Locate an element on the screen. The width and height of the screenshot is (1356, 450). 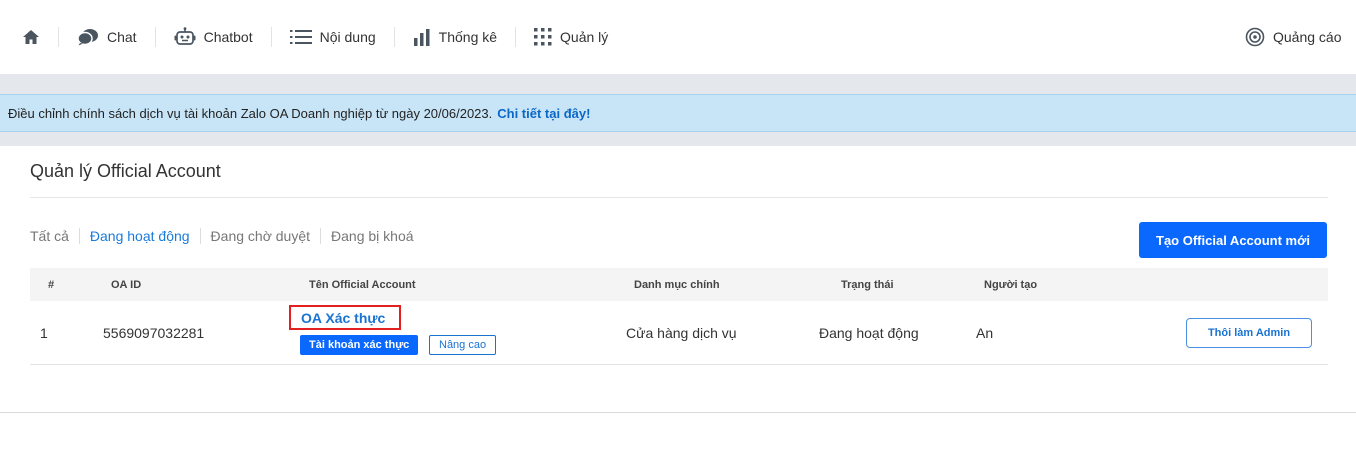
column-header-index: # is located at coordinates (51, 285).